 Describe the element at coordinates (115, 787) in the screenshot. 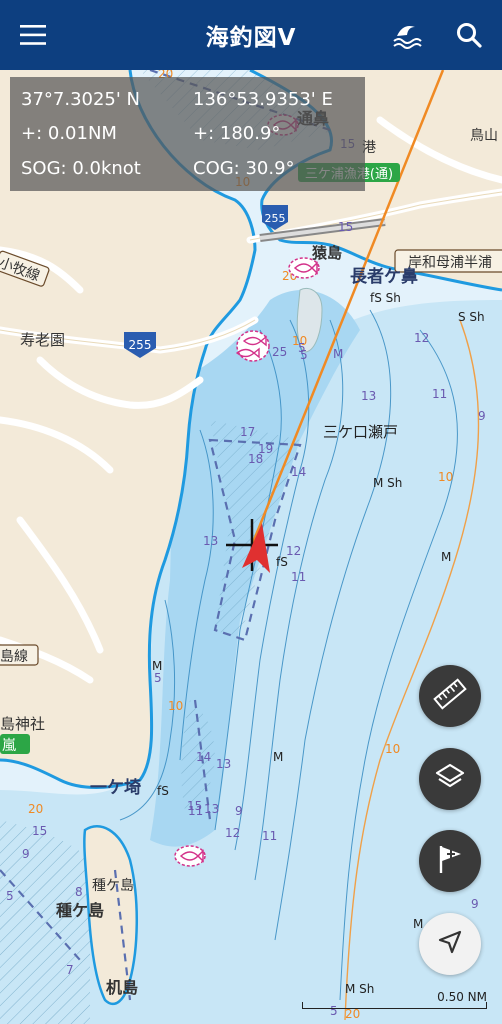

I see `place-ichigasaki: 一ケ埼` at that location.